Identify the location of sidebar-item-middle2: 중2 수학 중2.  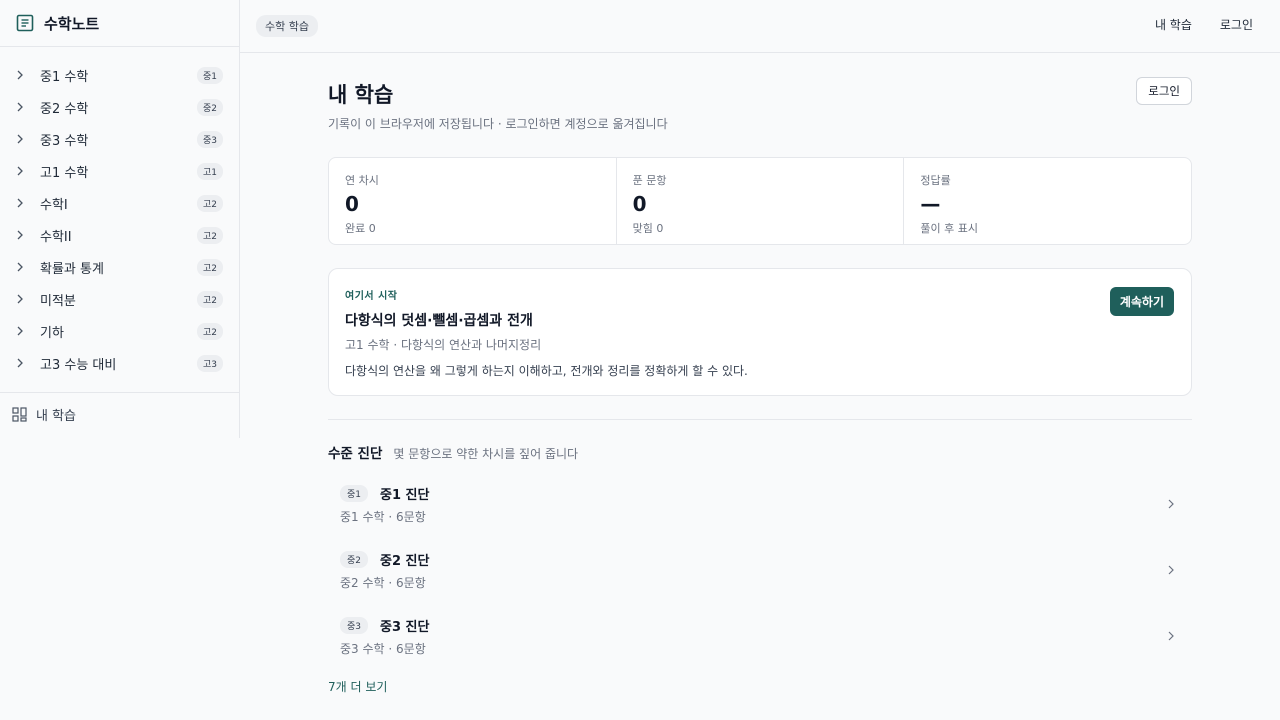
(119, 107).